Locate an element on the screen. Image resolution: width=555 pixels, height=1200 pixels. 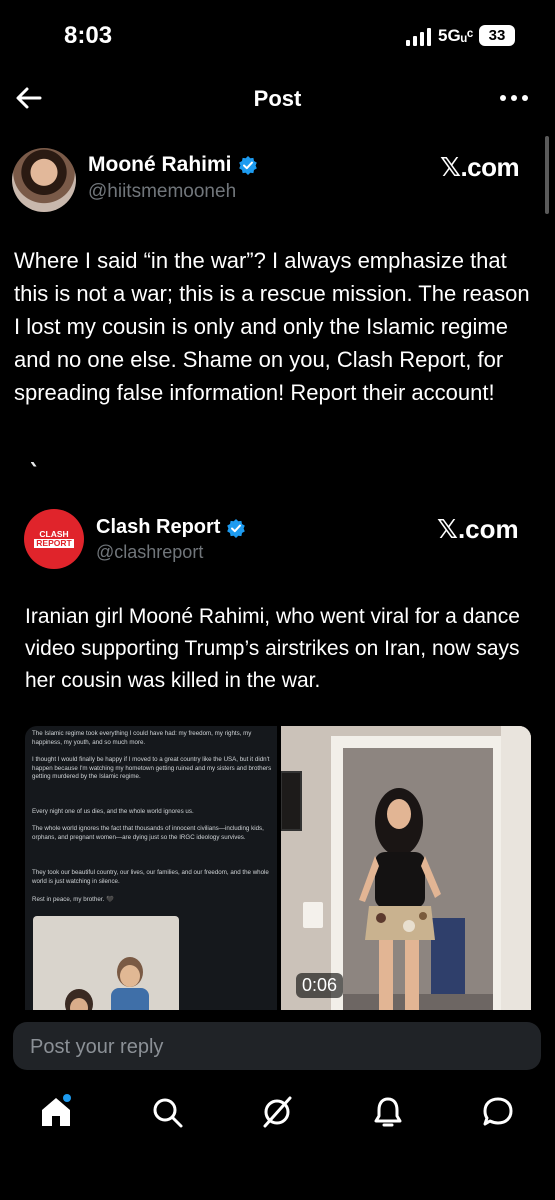
search-icon is located at coordinates (167, 1112).